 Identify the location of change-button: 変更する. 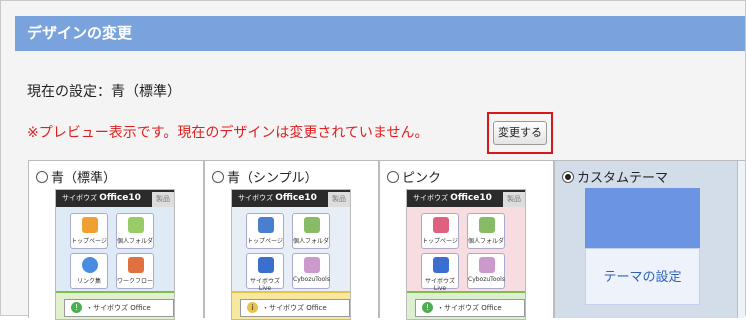
(520, 133).